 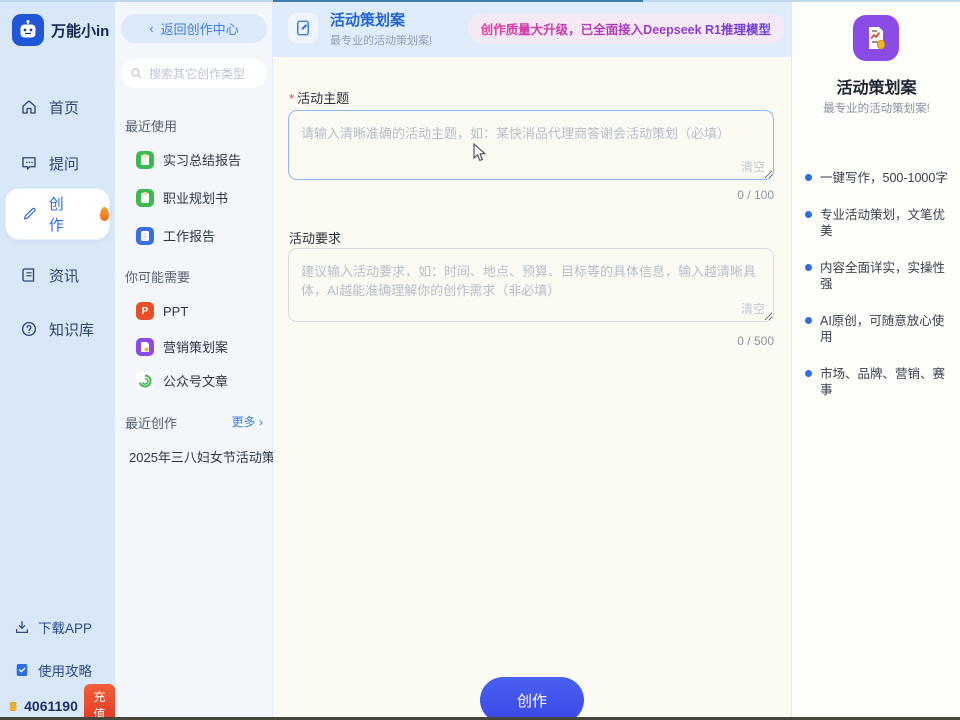 What do you see at coordinates (368, 20) in the screenshot?
I see `page-title: 活动策划案` at bounding box center [368, 20].